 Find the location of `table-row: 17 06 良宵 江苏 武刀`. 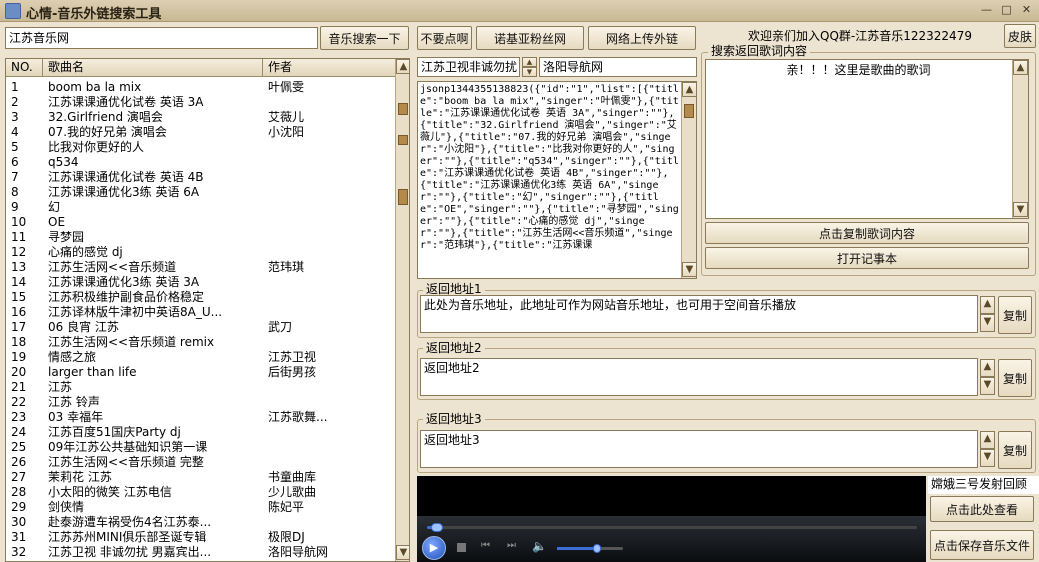

table-row: 17 06 良宵 江苏 武刀 is located at coordinates (201, 327).